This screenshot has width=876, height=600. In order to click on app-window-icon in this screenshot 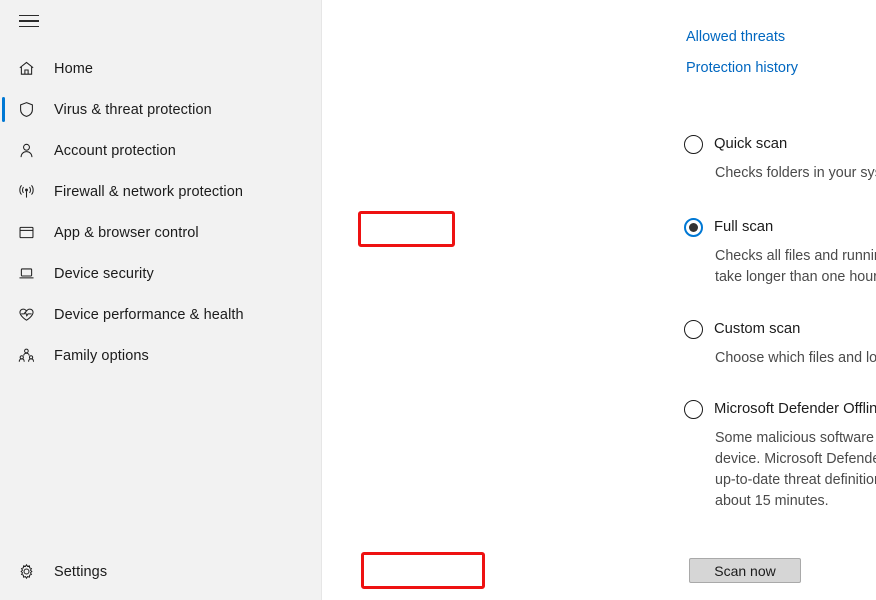, I will do `click(26, 233)`.